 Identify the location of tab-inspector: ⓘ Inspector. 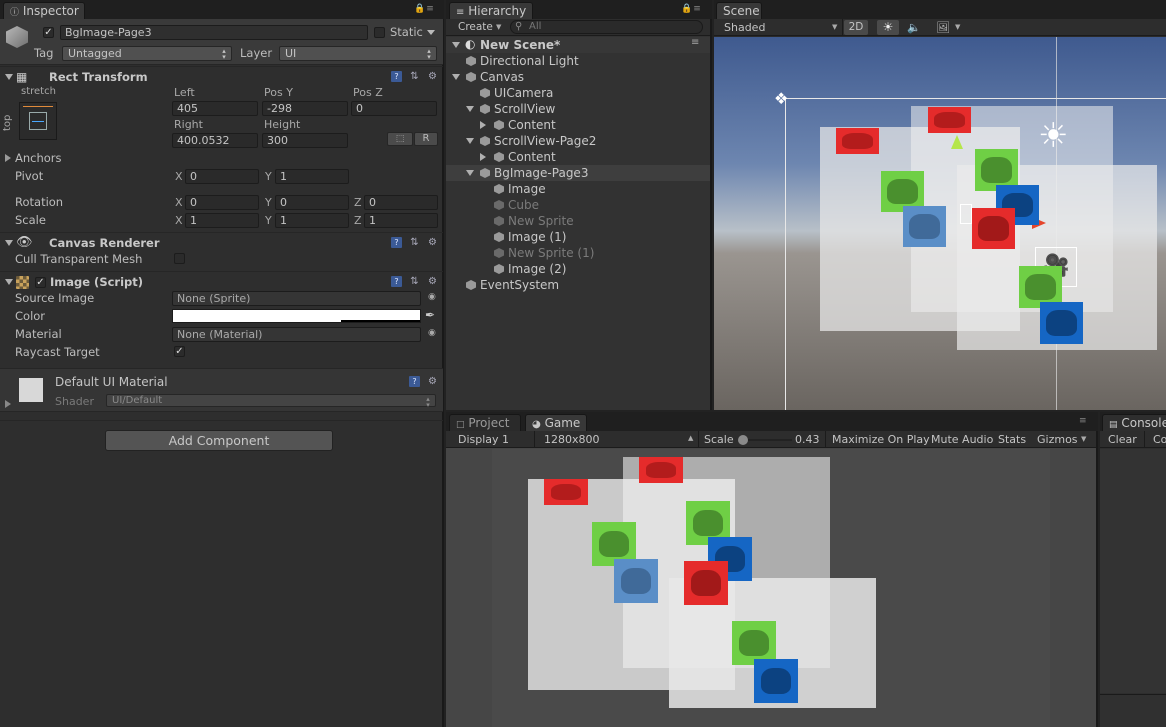
(44, 10).